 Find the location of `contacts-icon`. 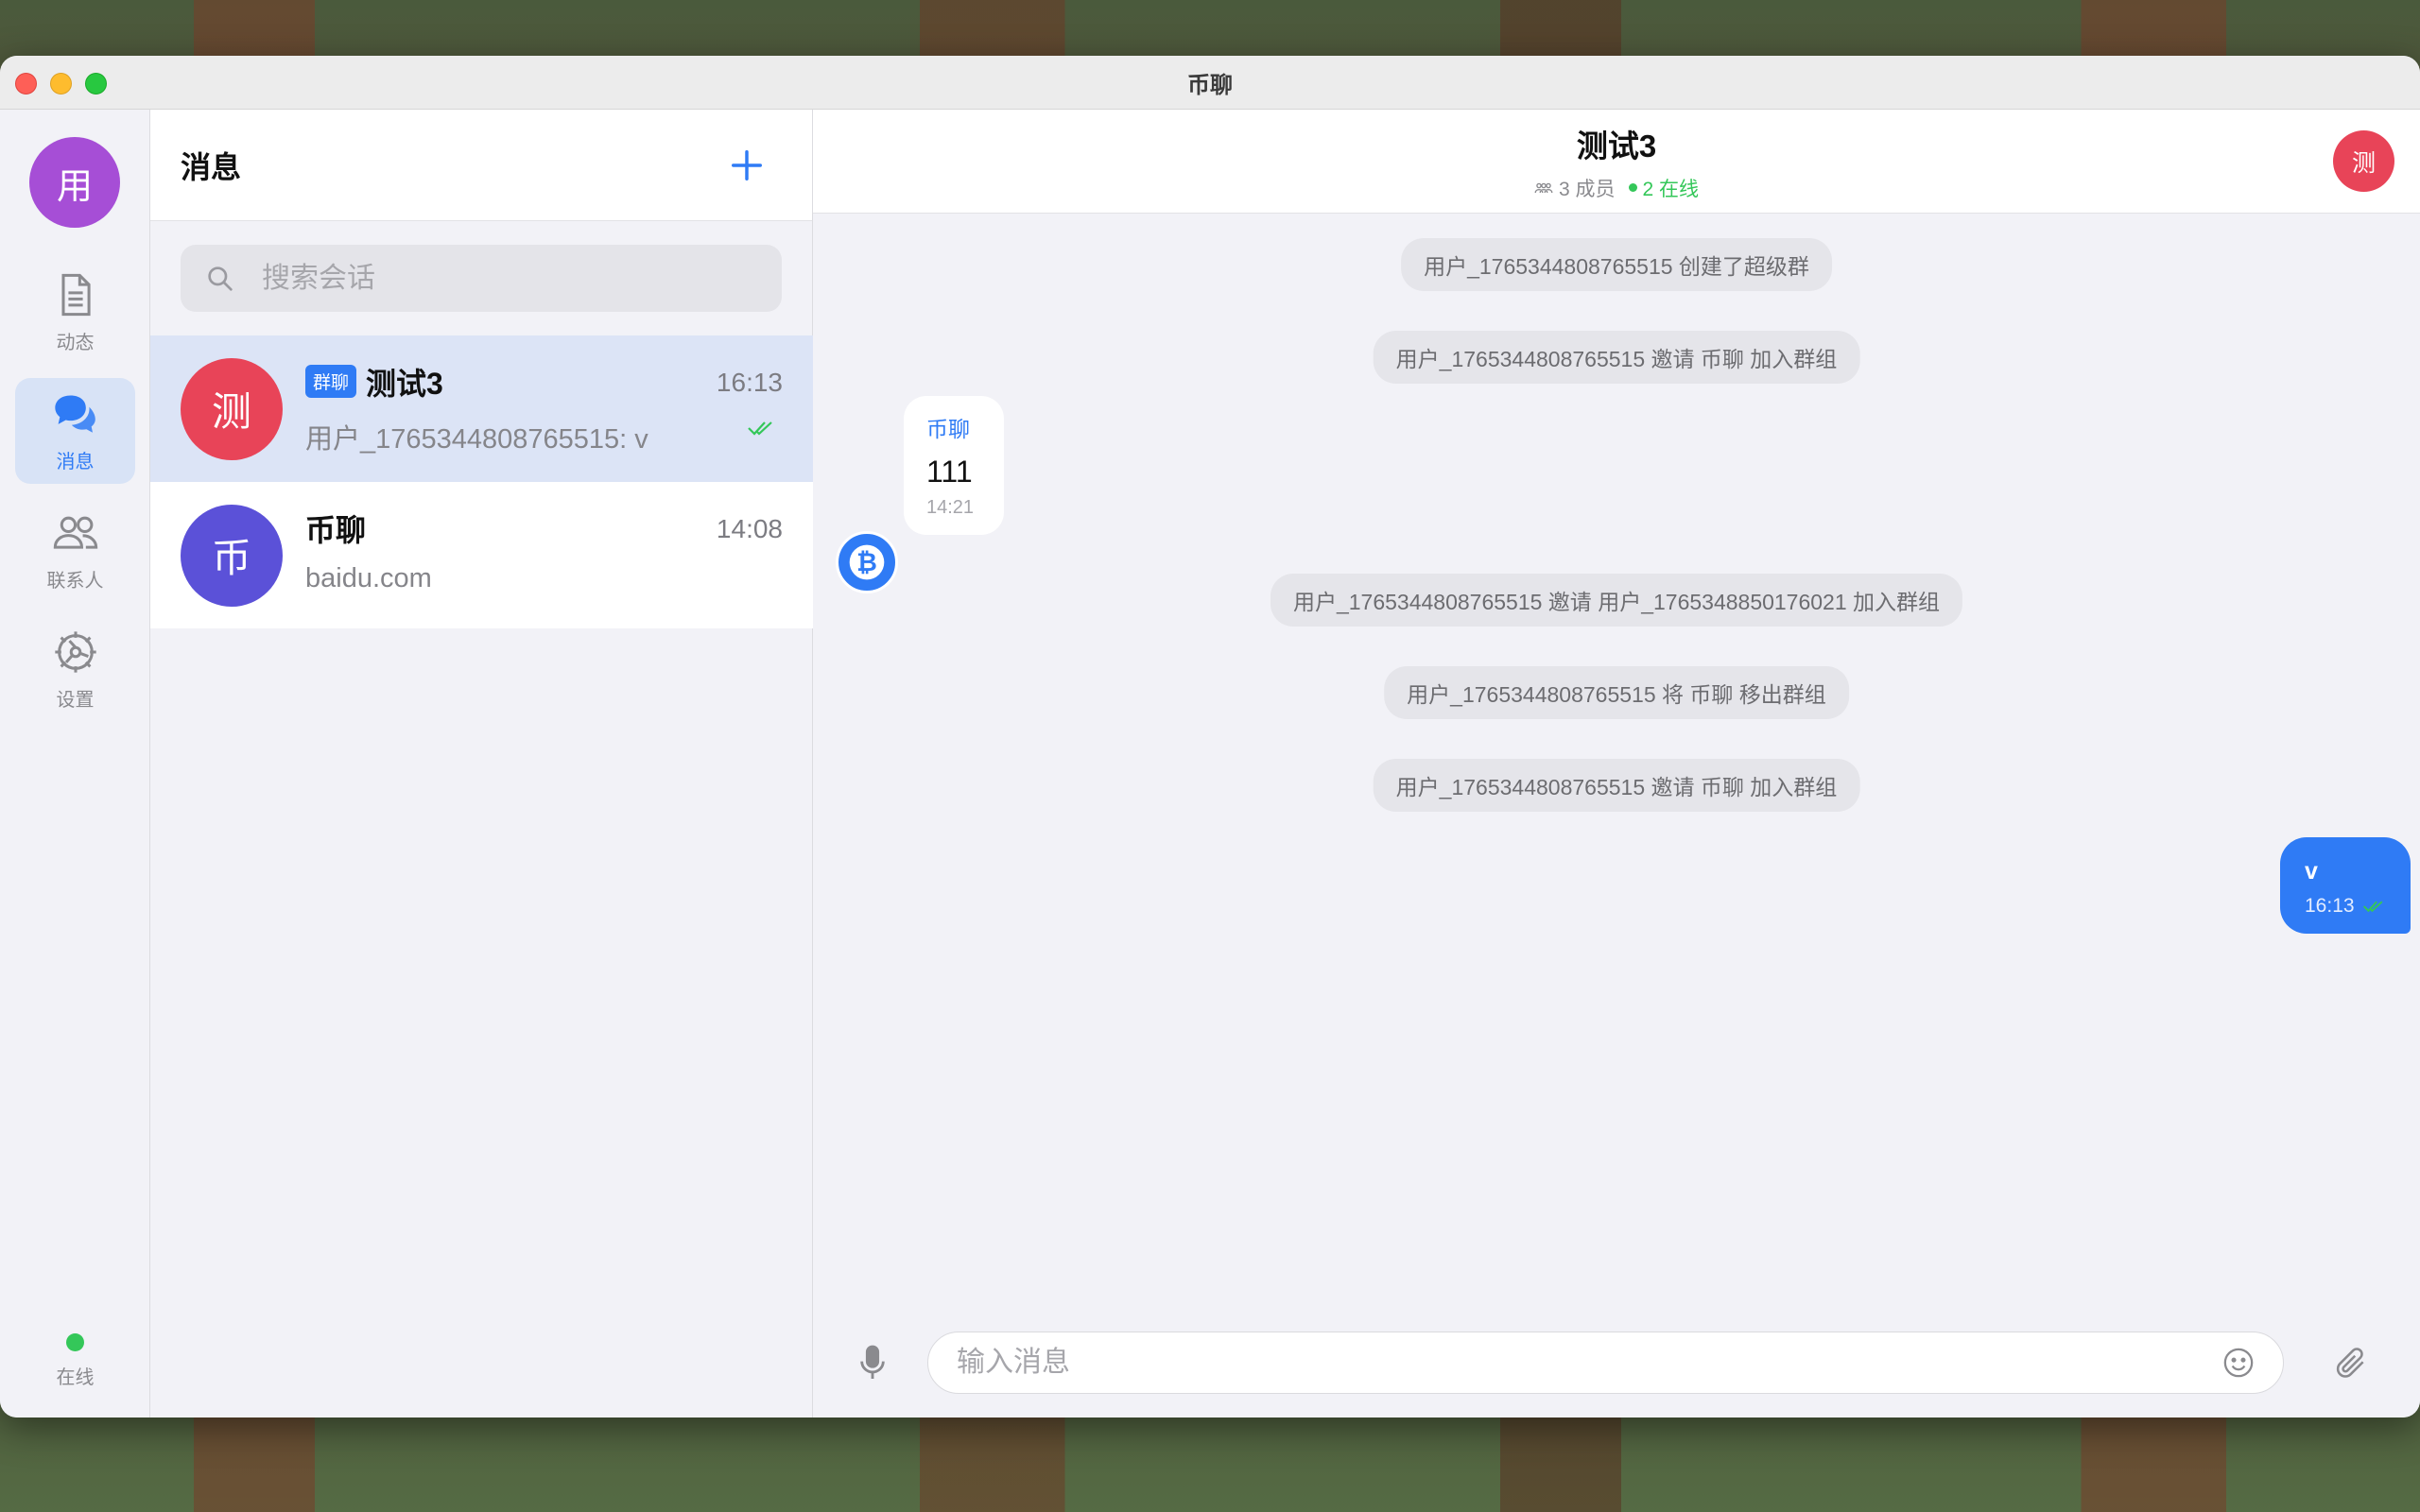

contacts-icon is located at coordinates (75, 532).